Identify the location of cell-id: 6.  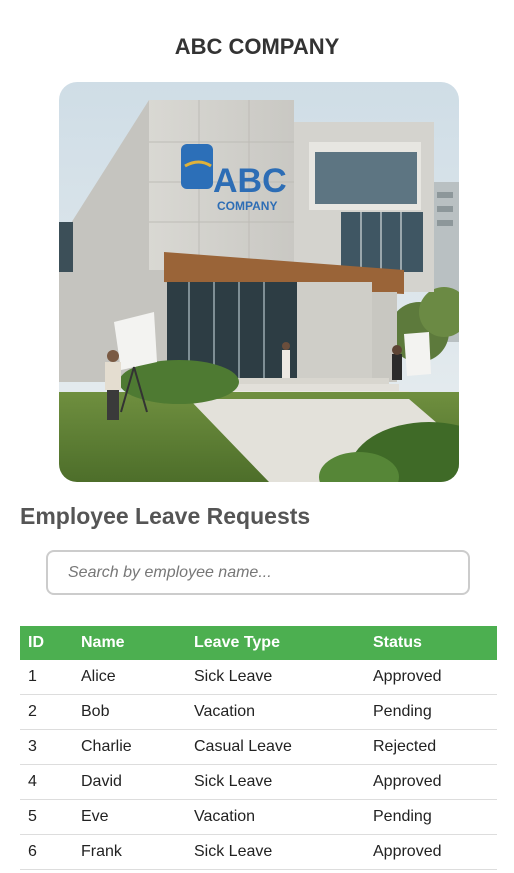
(46, 852).